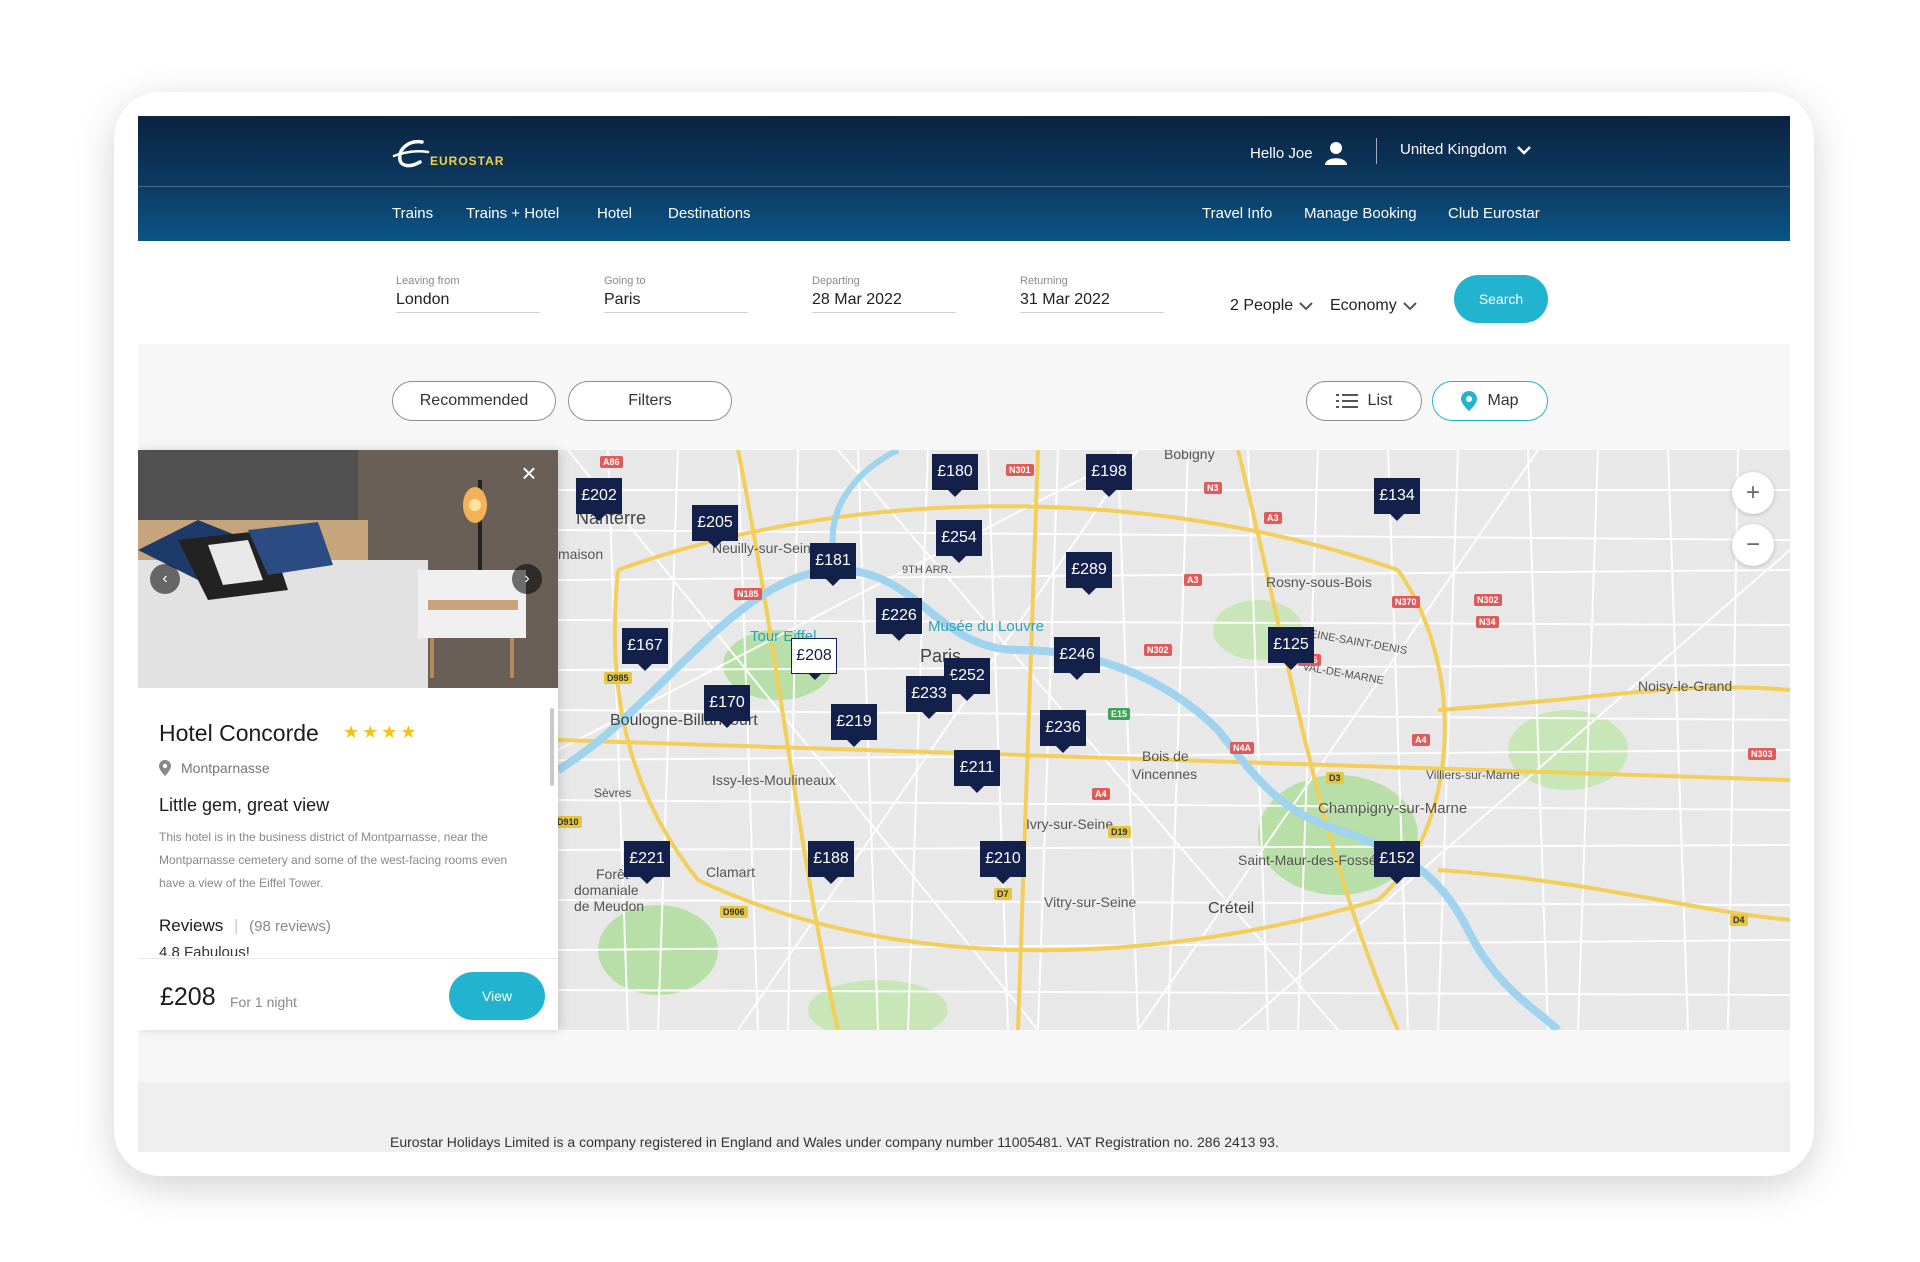 Image resolution: width=1920 pixels, height=1262 pixels. What do you see at coordinates (1469, 401) in the screenshot?
I see `map-pin-icon` at bounding box center [1469, 401].